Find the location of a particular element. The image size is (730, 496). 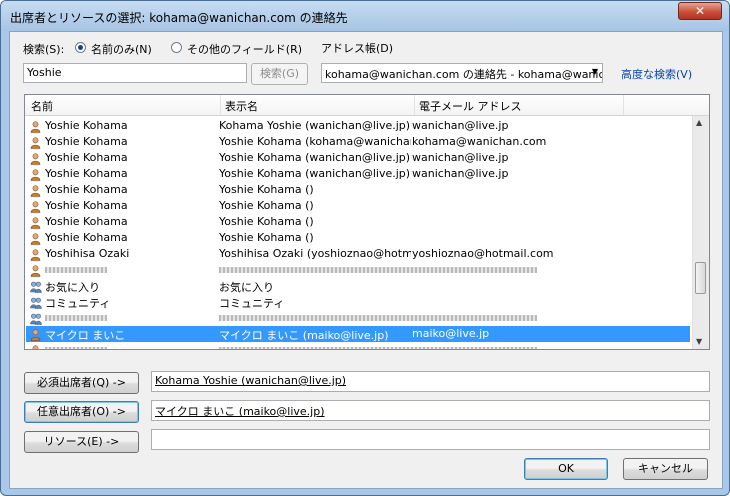

scroll-down-icon: ▼ is located at coordinates (699, 341).